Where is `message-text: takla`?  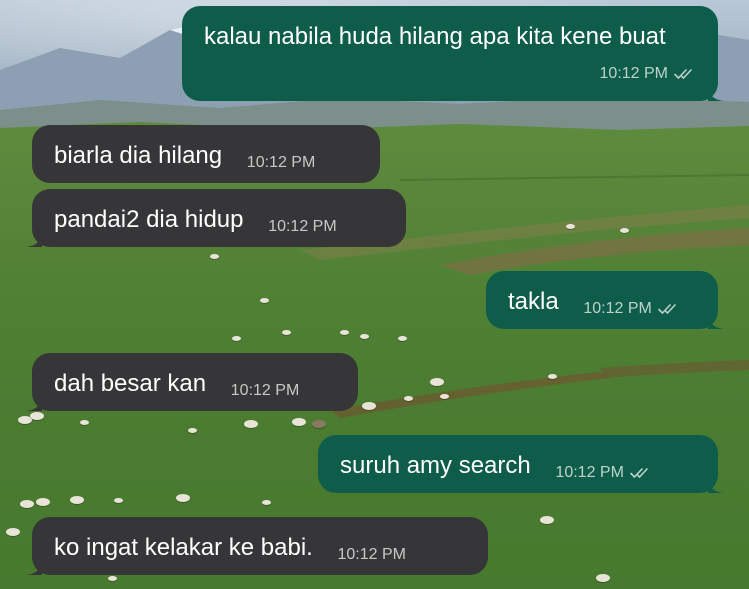
message-text: takla is located at coordinates (533, 301).